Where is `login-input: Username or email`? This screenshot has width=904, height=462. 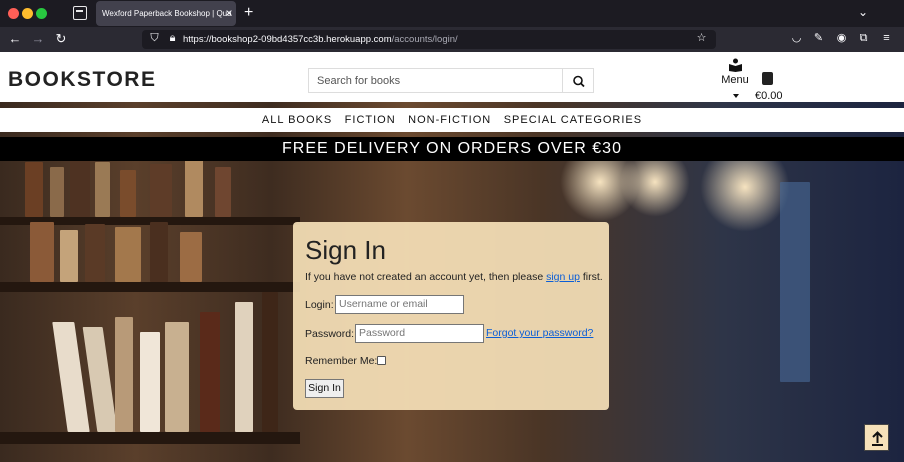
login-input: Username or email is located at coordinates (399, 304).